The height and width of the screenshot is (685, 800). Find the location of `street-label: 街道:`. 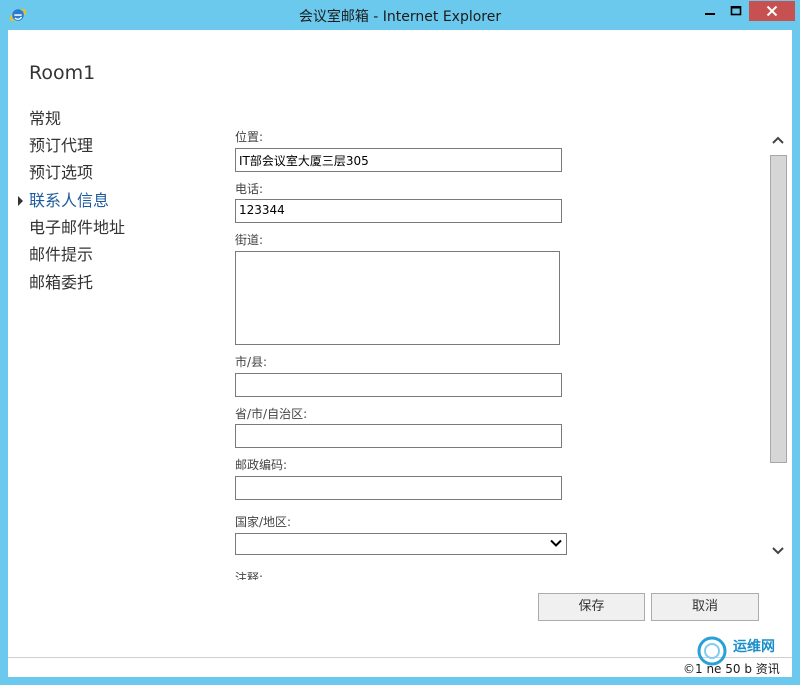

street-label: 街道: is located at coordinates (249, 240).